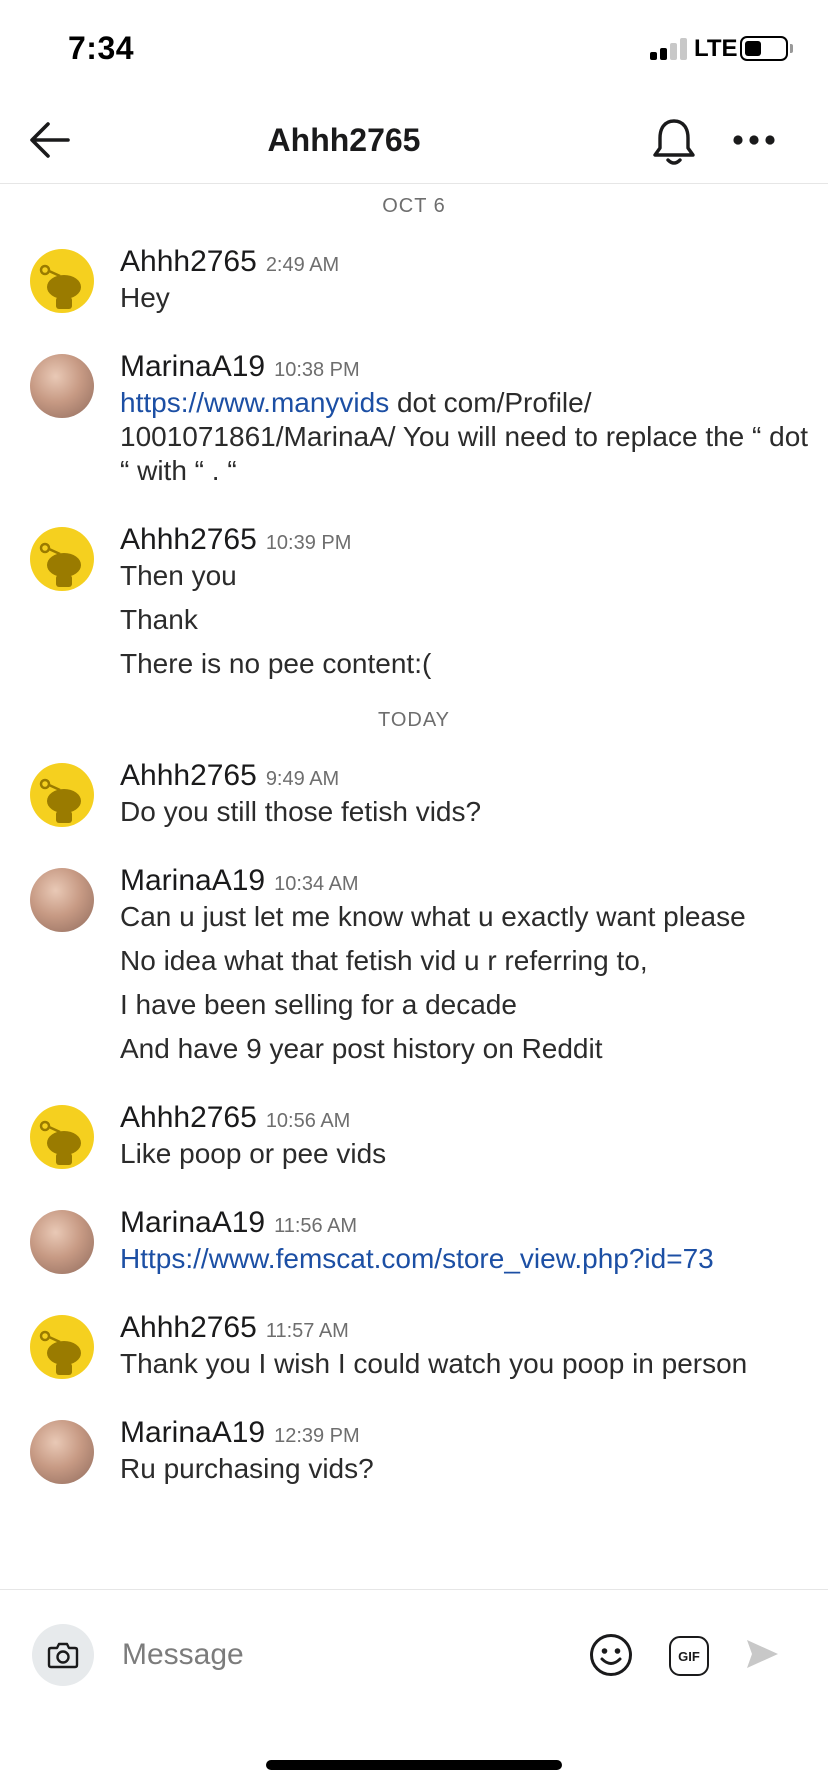  Describe the element at coordinates (361, 1048) in the screenshot. I see `message-text: And have 9 year post history on Reddit` at that location.